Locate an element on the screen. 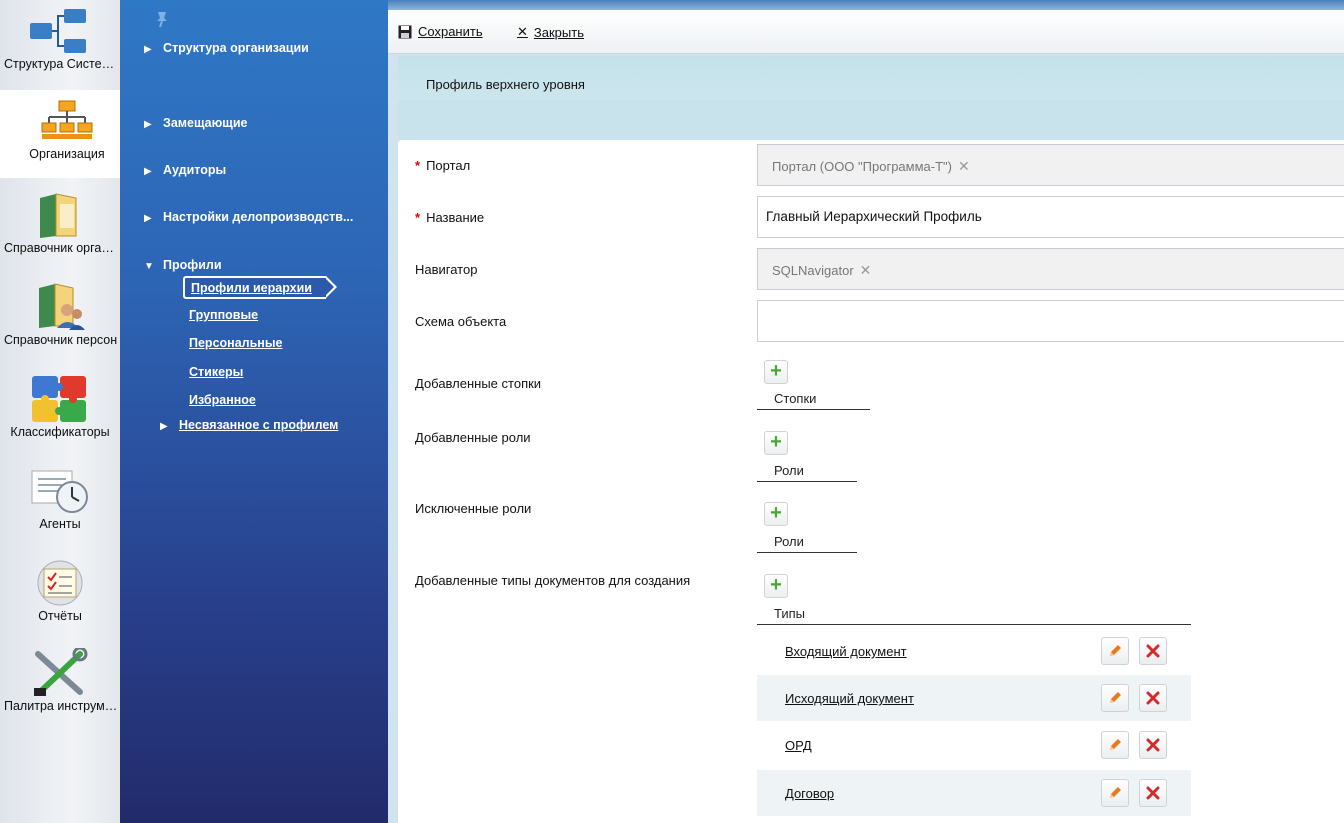 The image size is (1344, 823). rail-item-label: Агенты is located at coordinates (60, 524).